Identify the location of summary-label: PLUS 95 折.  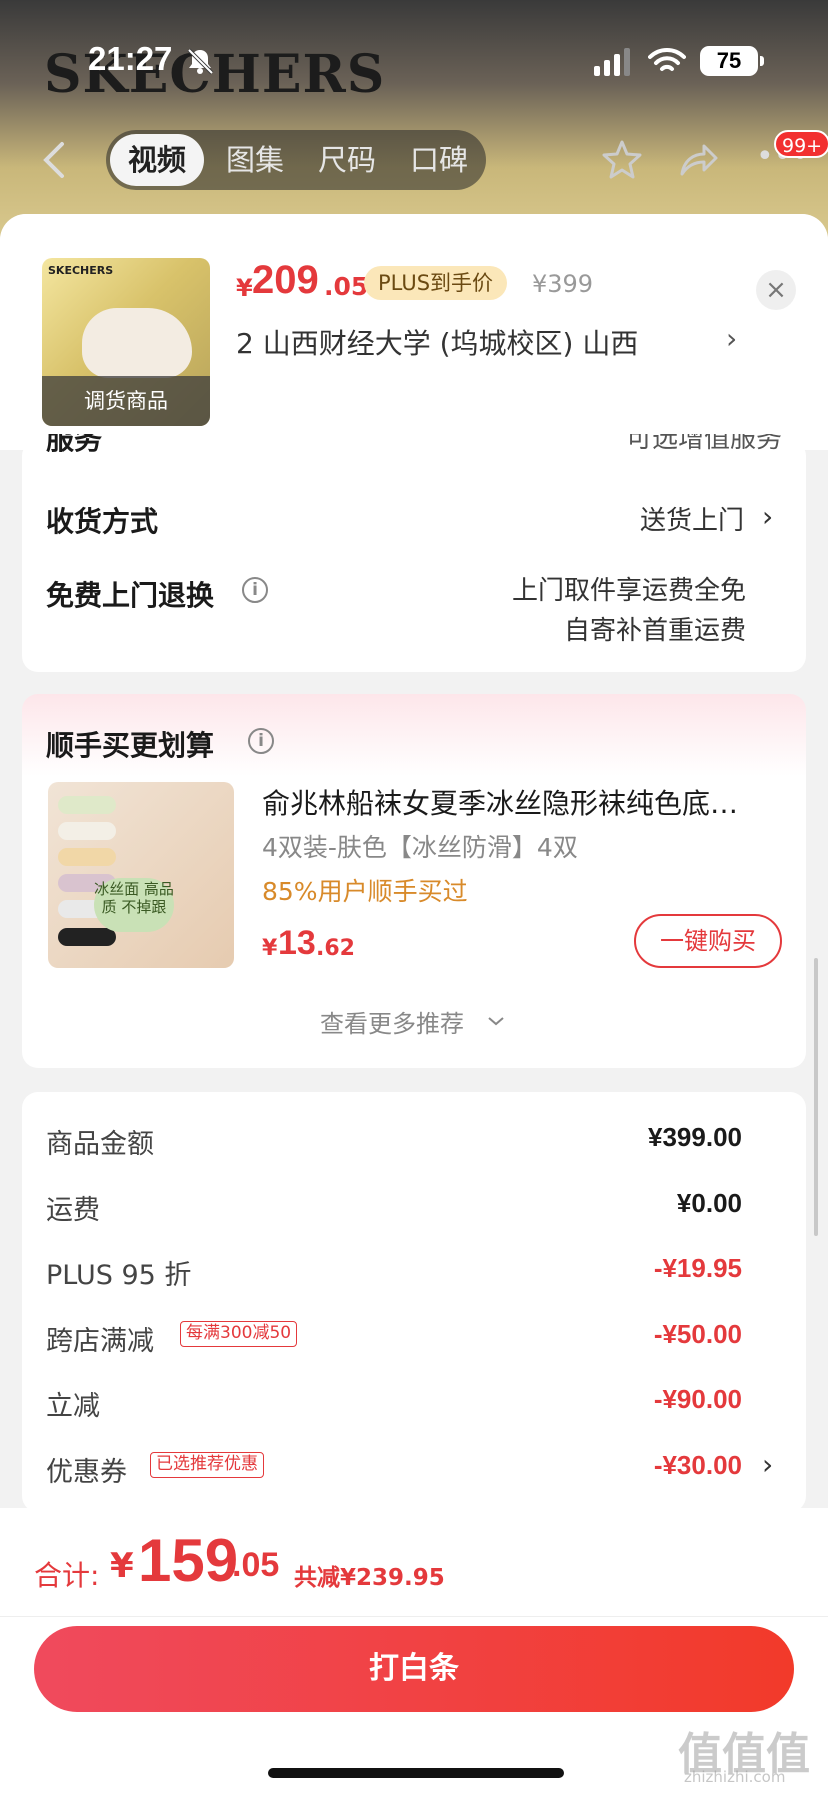
(119, 1275).